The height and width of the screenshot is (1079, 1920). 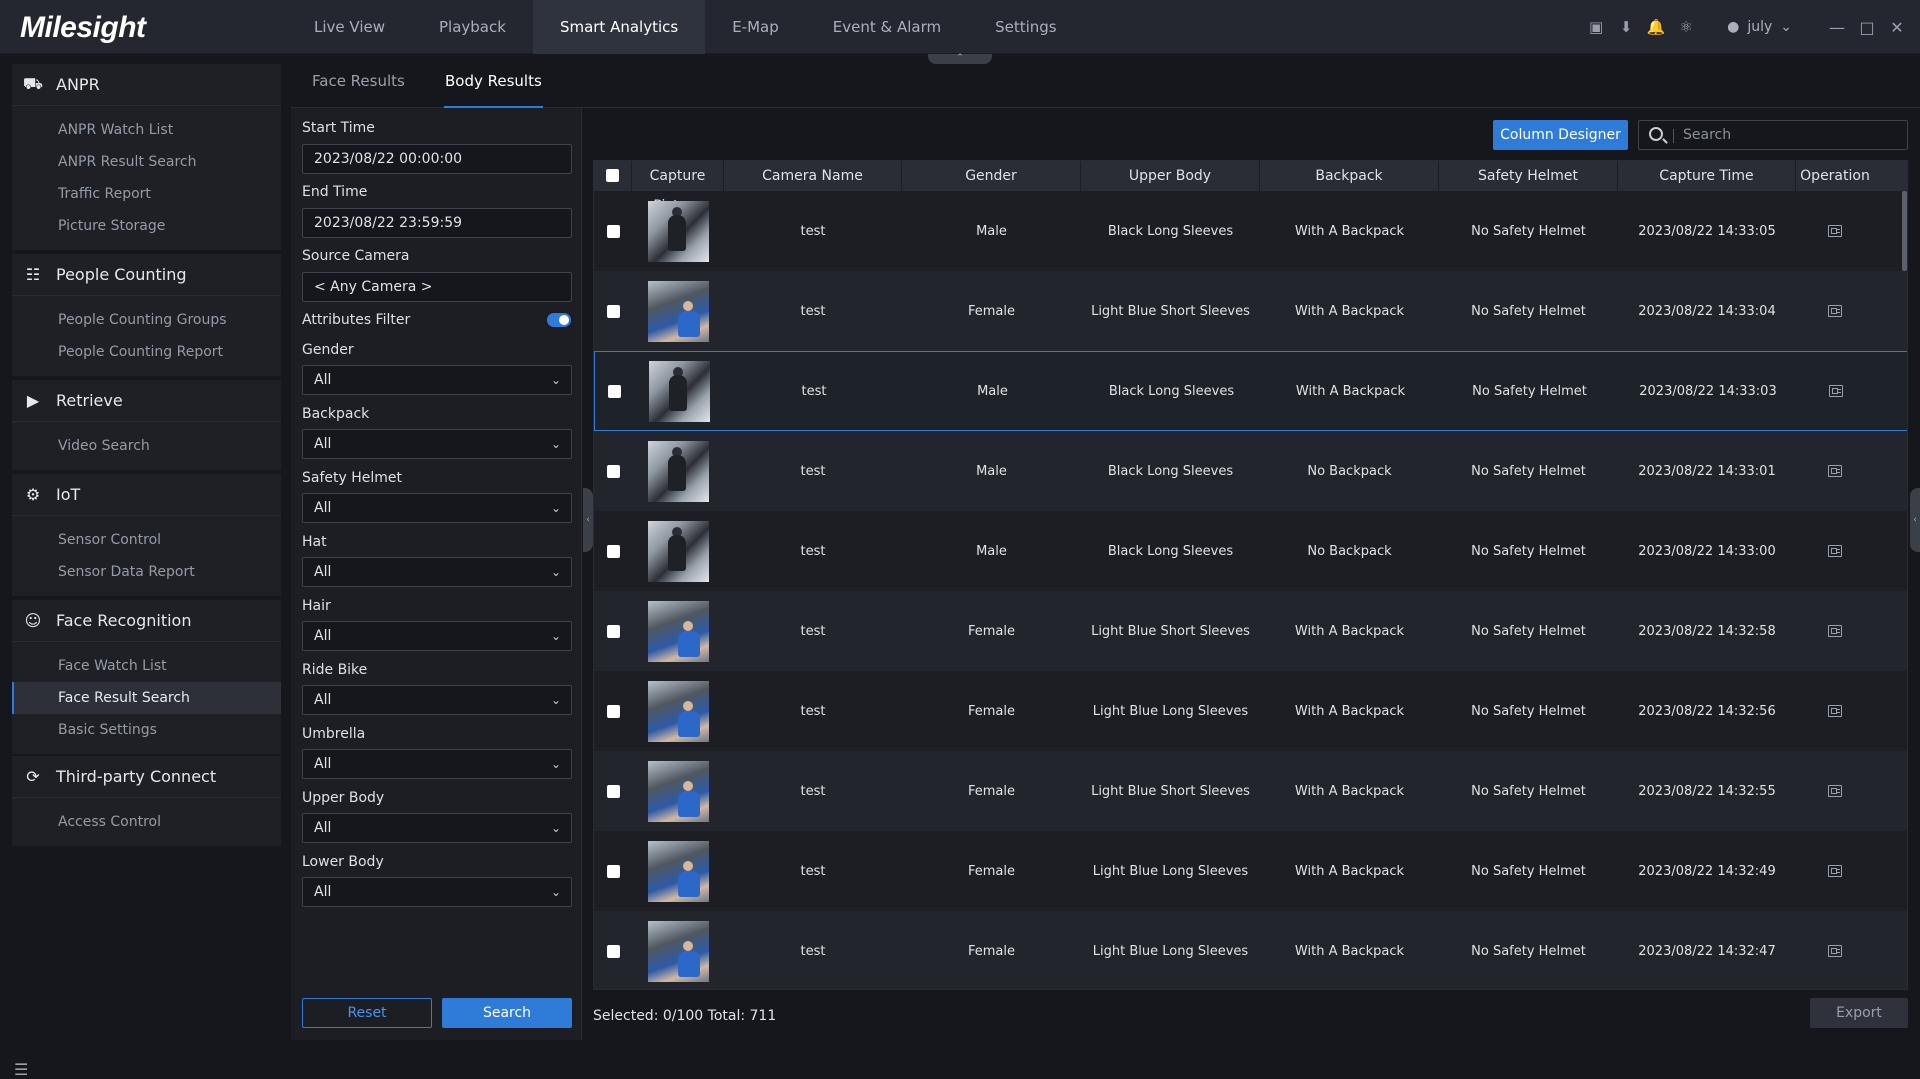 I want to click on umbrella-select: All ⌄, so click(x=437, y=764).